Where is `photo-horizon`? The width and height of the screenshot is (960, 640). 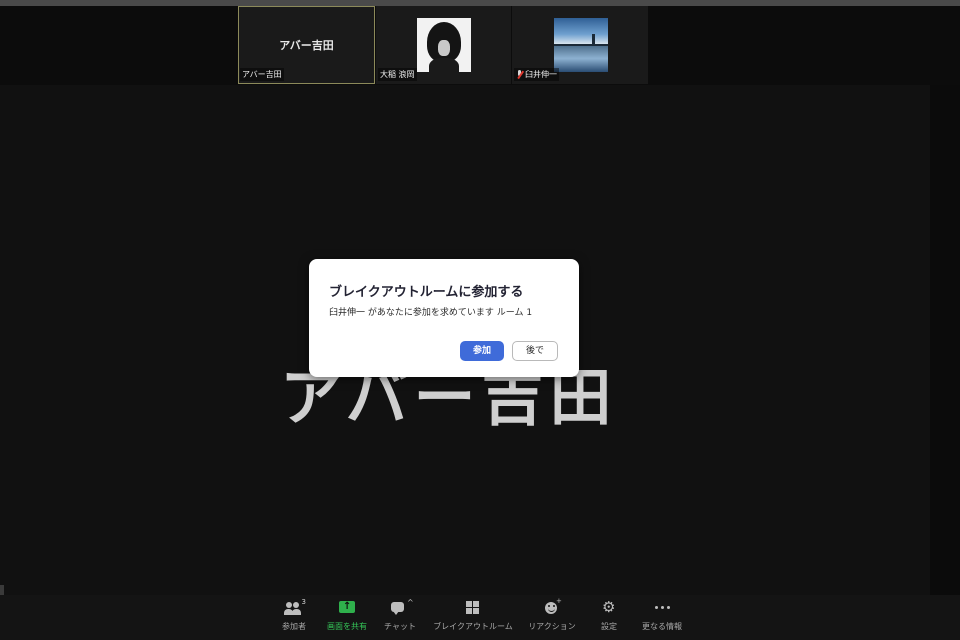 photo-horizon is located at coordinates (581, 45).